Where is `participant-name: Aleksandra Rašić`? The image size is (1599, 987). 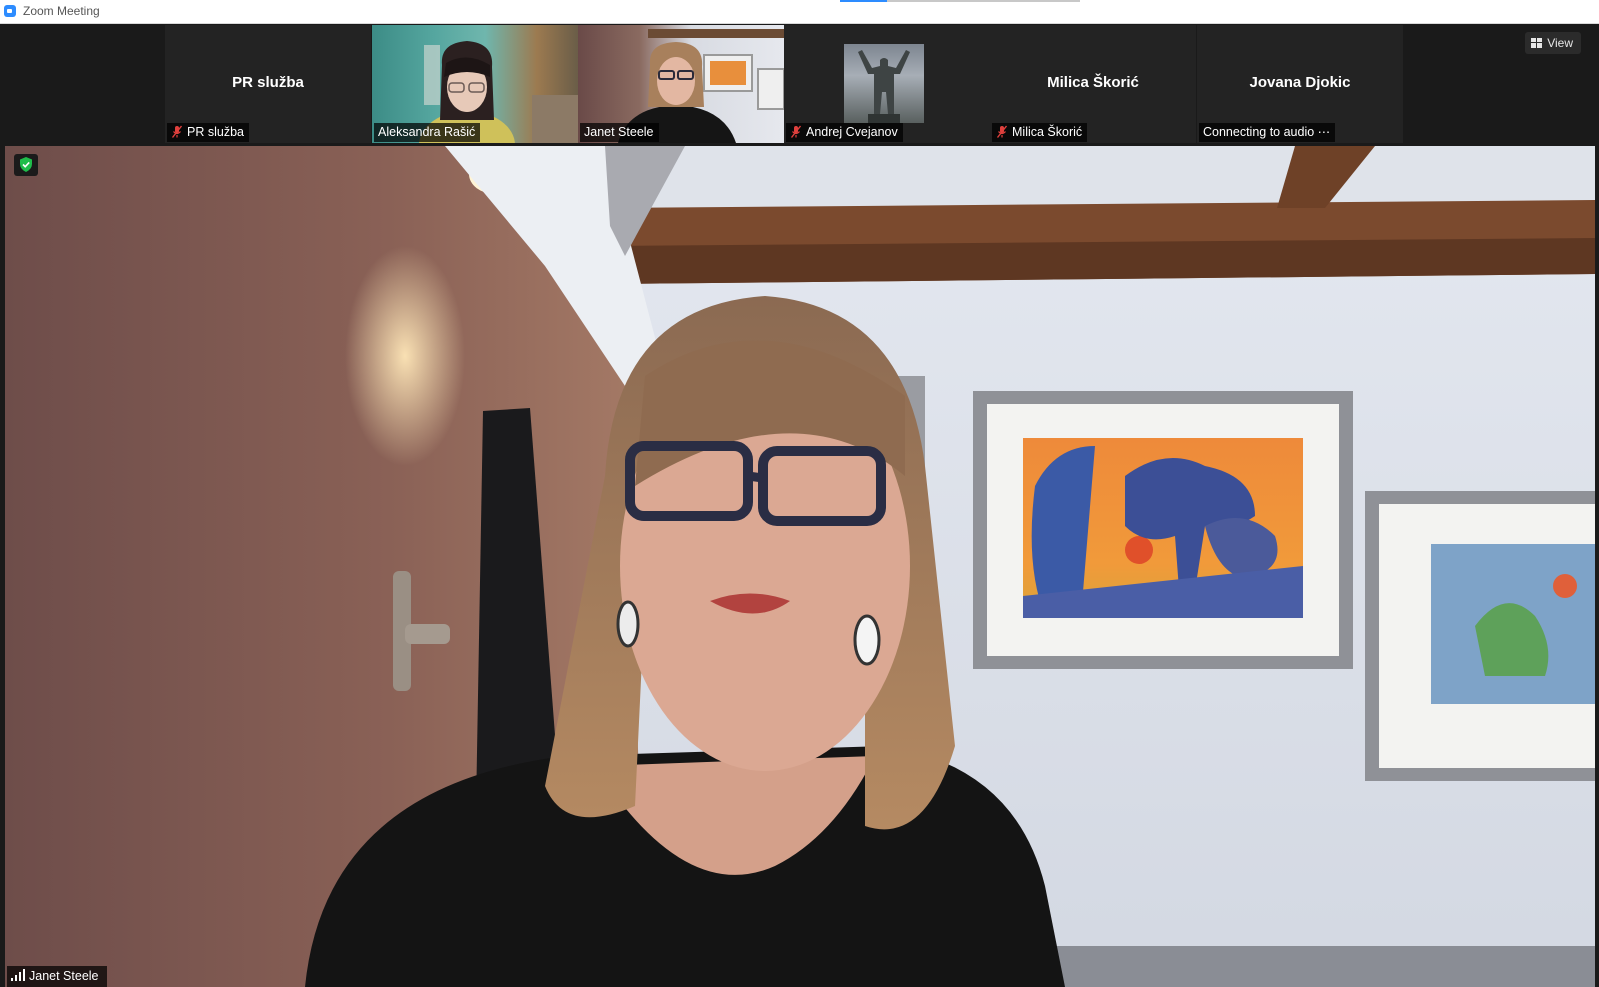 participant-name: Aleksandra Rašić is located at coordinates (427, 132).